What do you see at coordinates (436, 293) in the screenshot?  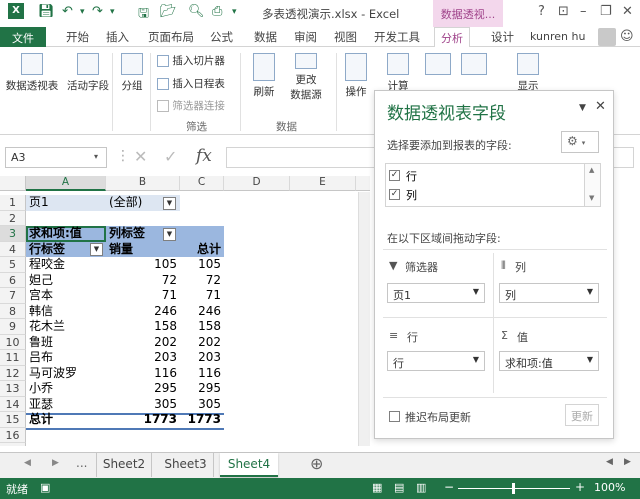 I see `filters-field-chip: 页1 ▼` at bounding box center [436, 293].